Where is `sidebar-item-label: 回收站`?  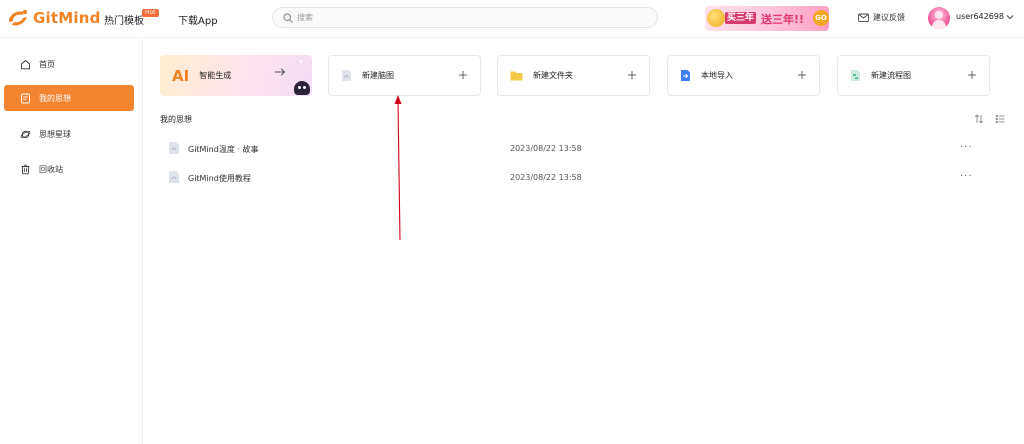 sidebar-item-label: 回收站 is located at coordinates (51, 169).